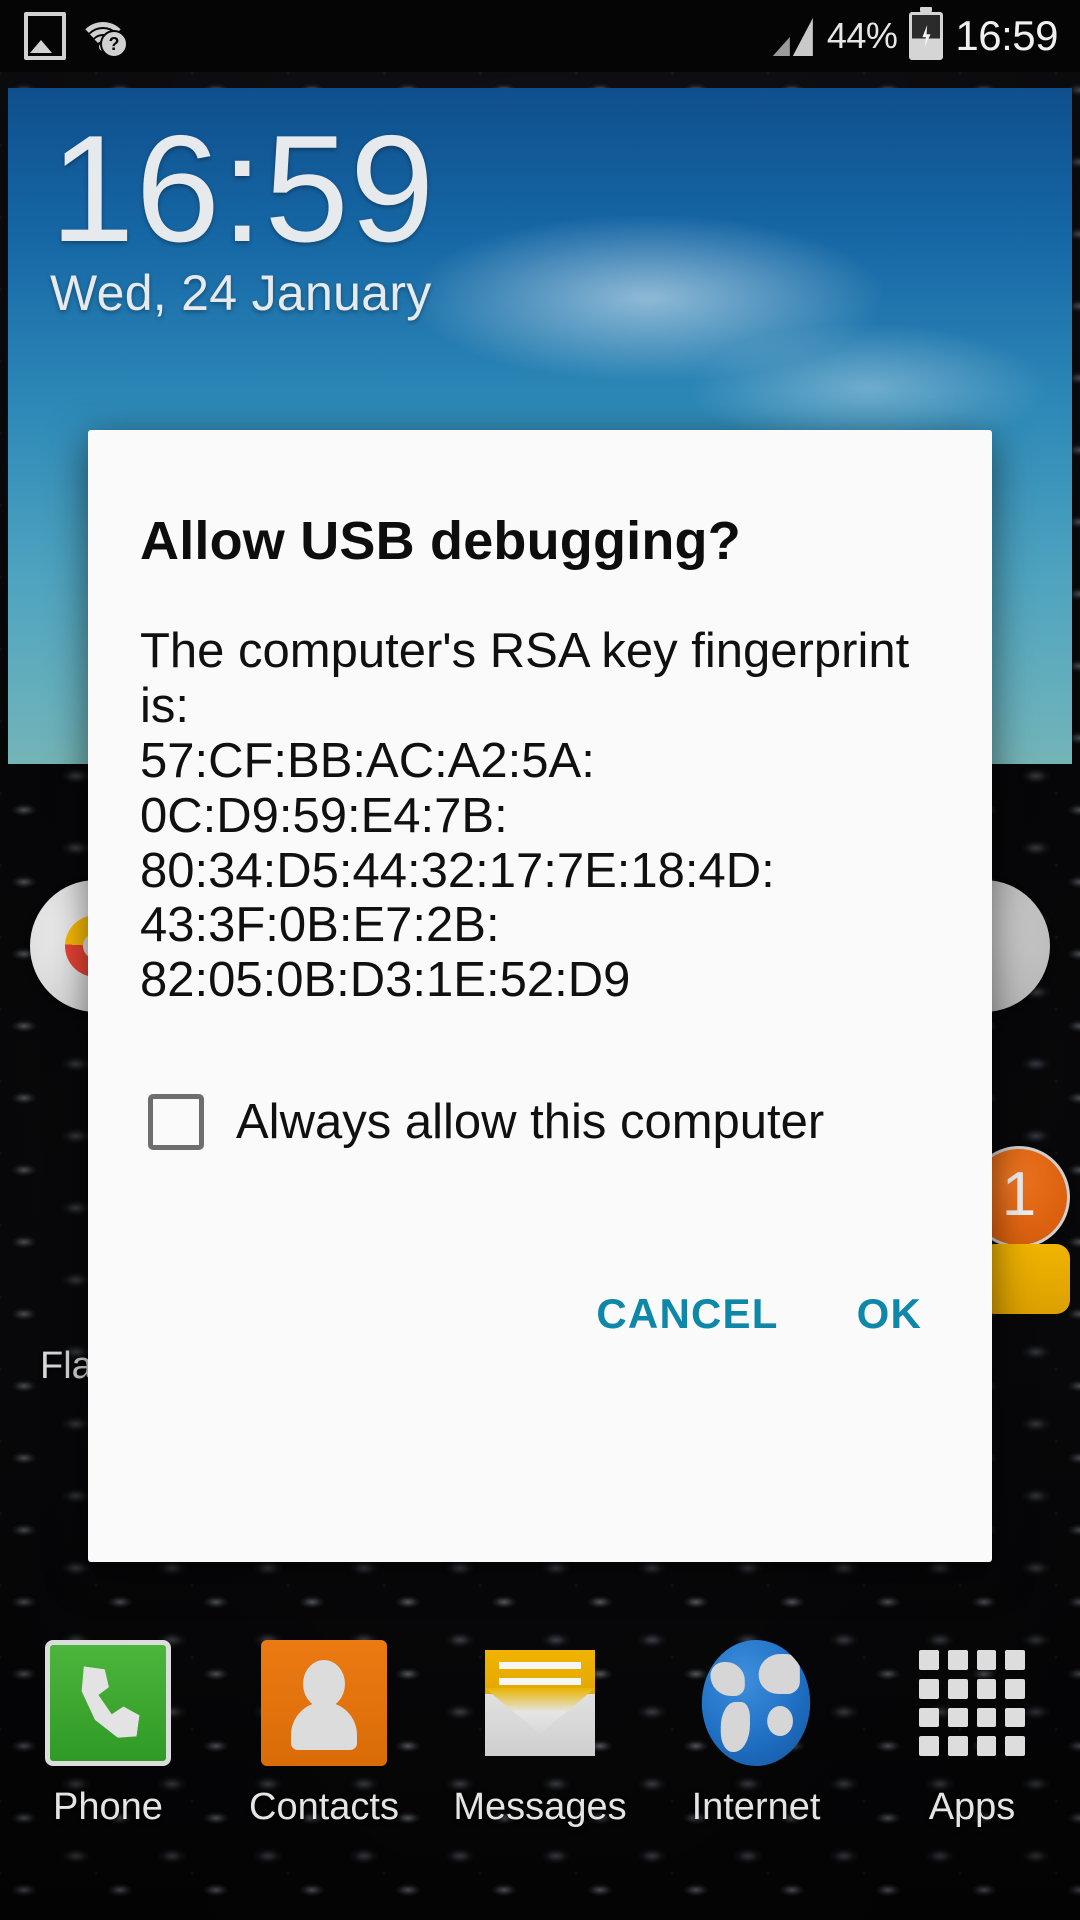 The width and height of the screenshot is (1080, 1920). What do you see at coordinates (114, 44) in the screenshot?
I see `question-mark-glyph: ?` at bounding box center [114, 44].